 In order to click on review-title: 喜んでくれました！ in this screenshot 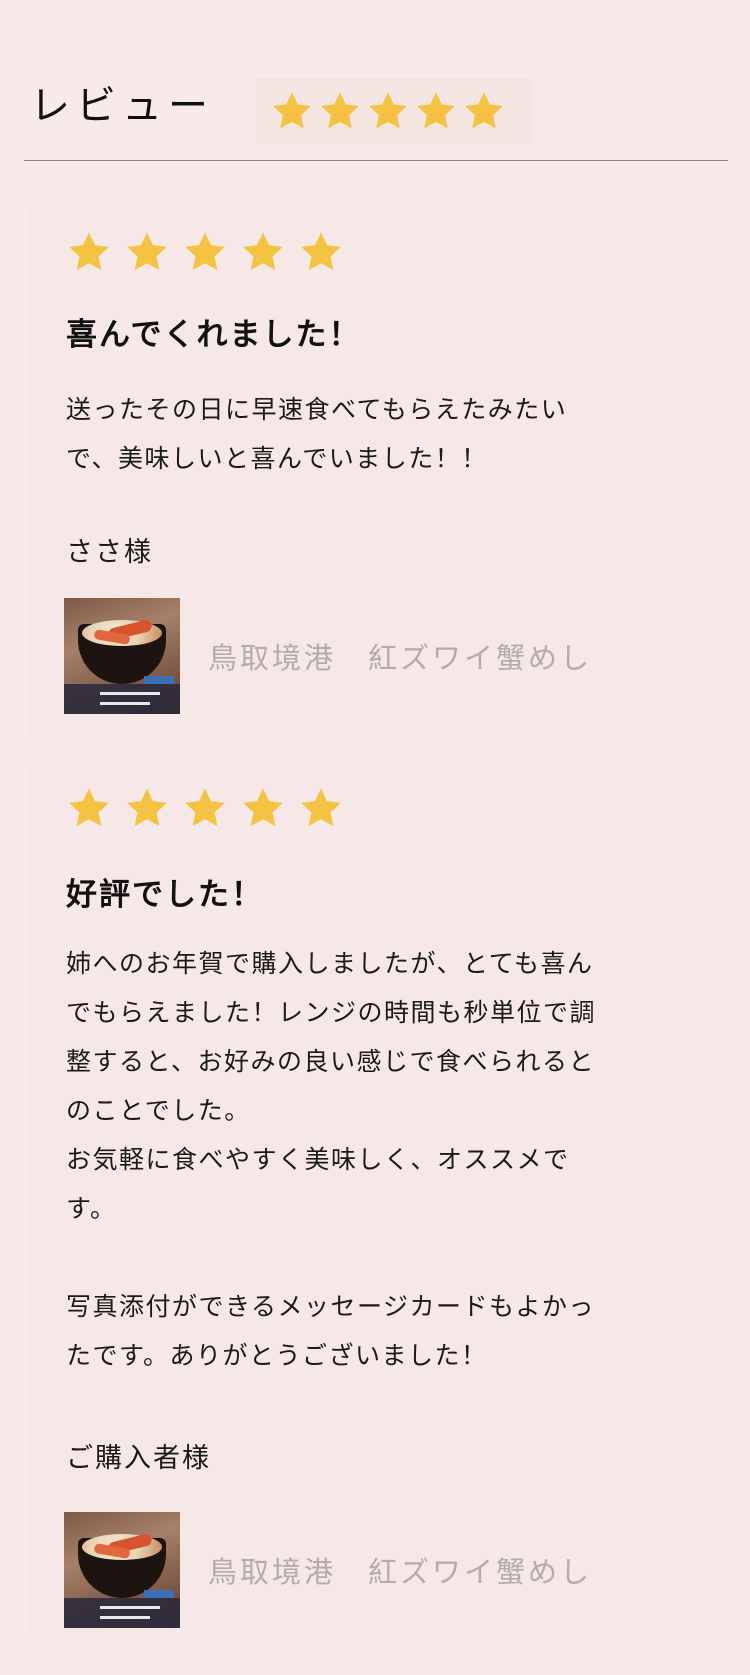, I will do `click(214, 335)`.